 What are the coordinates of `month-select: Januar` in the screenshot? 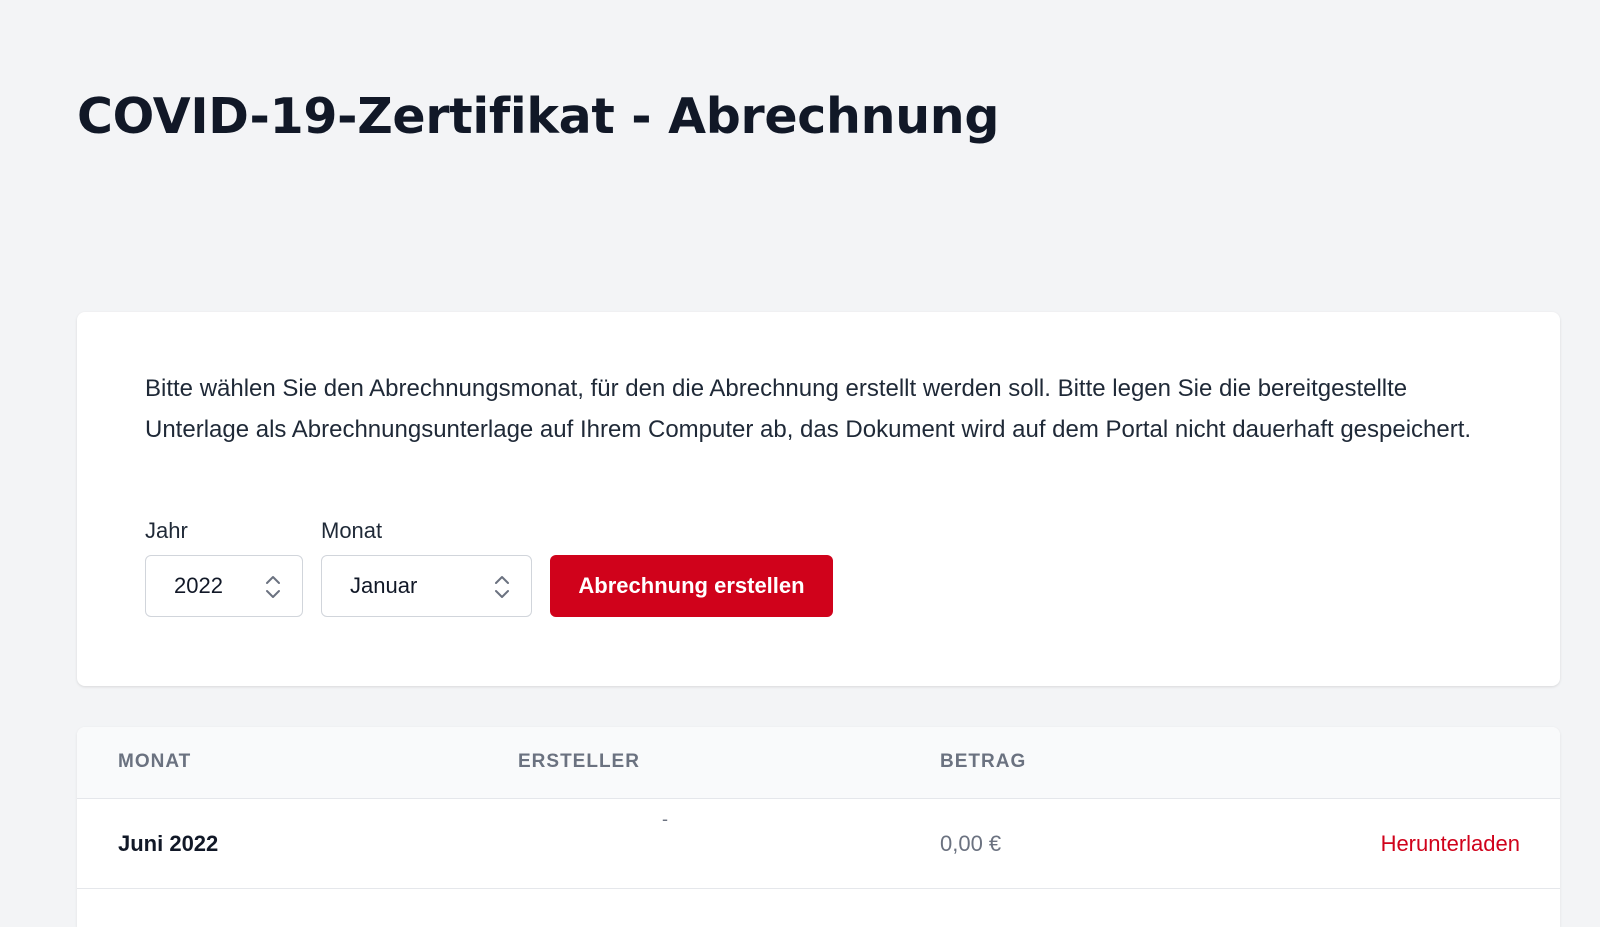 It's located at (426, 586).